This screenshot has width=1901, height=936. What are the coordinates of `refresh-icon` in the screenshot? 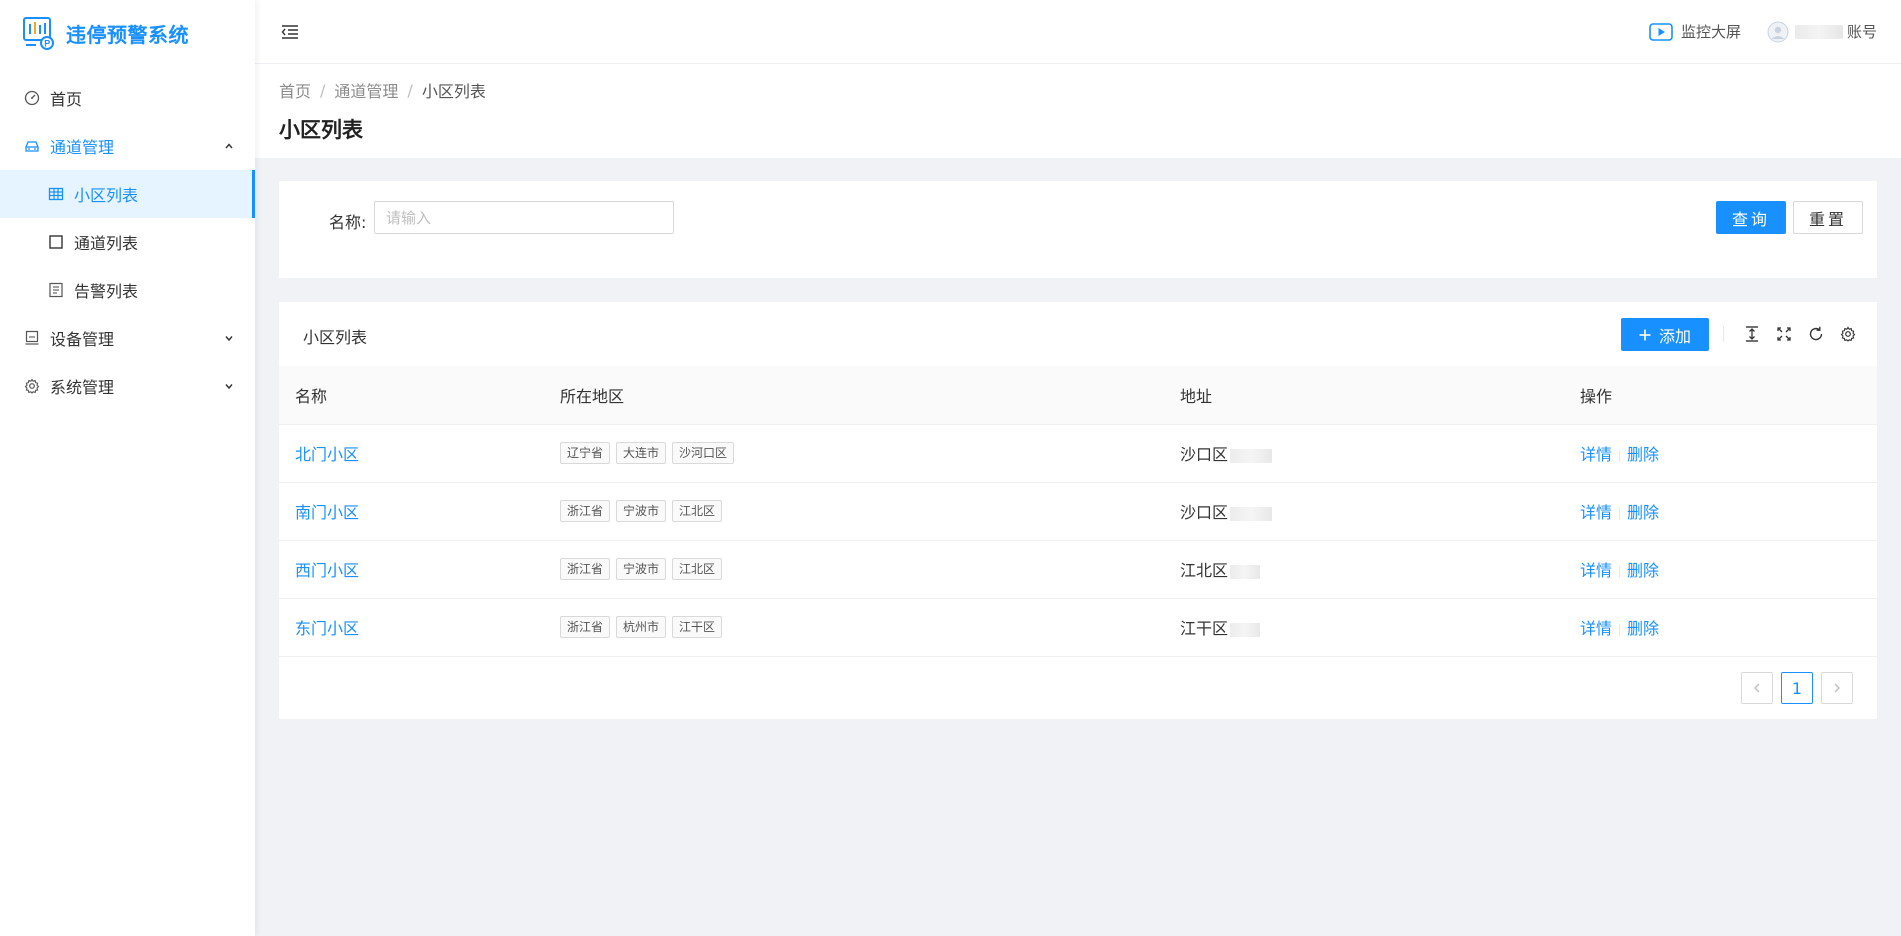 It's located at (1816, 334).